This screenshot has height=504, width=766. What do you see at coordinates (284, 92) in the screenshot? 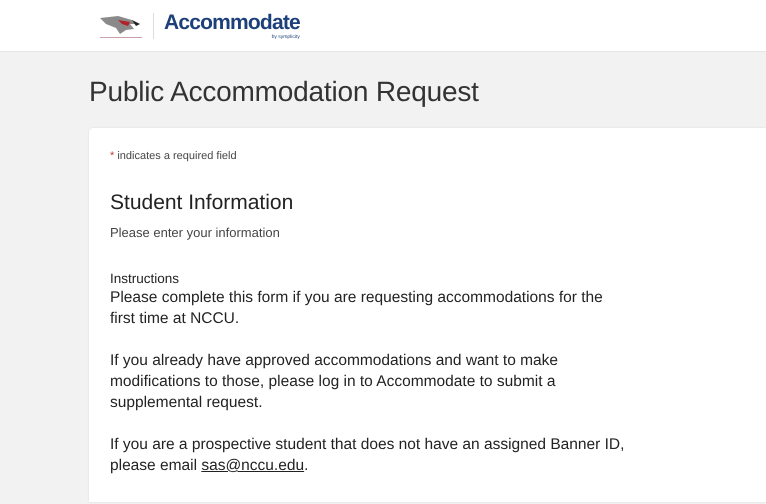
I see `page-title: Public Accommodation Request` at bounding box center [284, 92].